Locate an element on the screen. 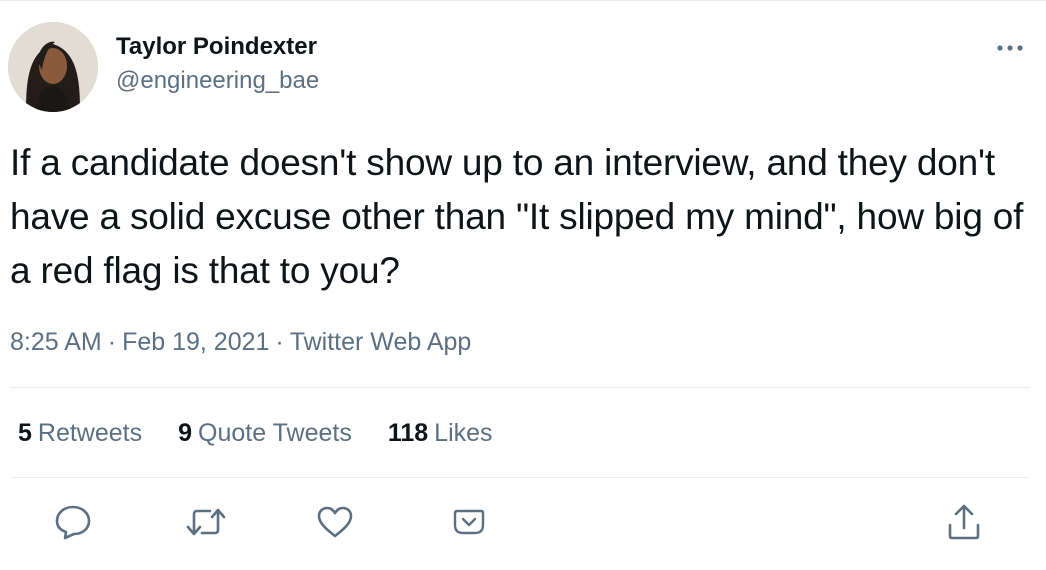  tweet-time: 8:25 AM is located at coordinates (56, 342).